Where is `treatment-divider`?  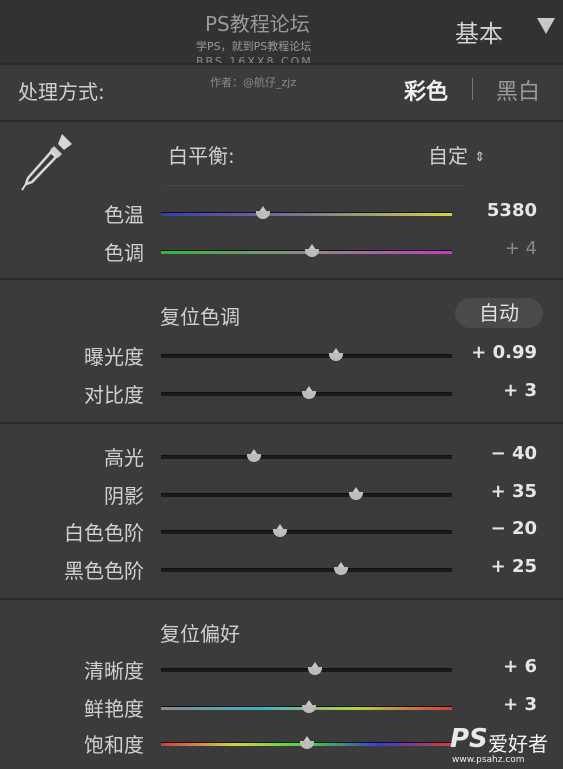
treatment-divider is located at coordinates (472, 89).